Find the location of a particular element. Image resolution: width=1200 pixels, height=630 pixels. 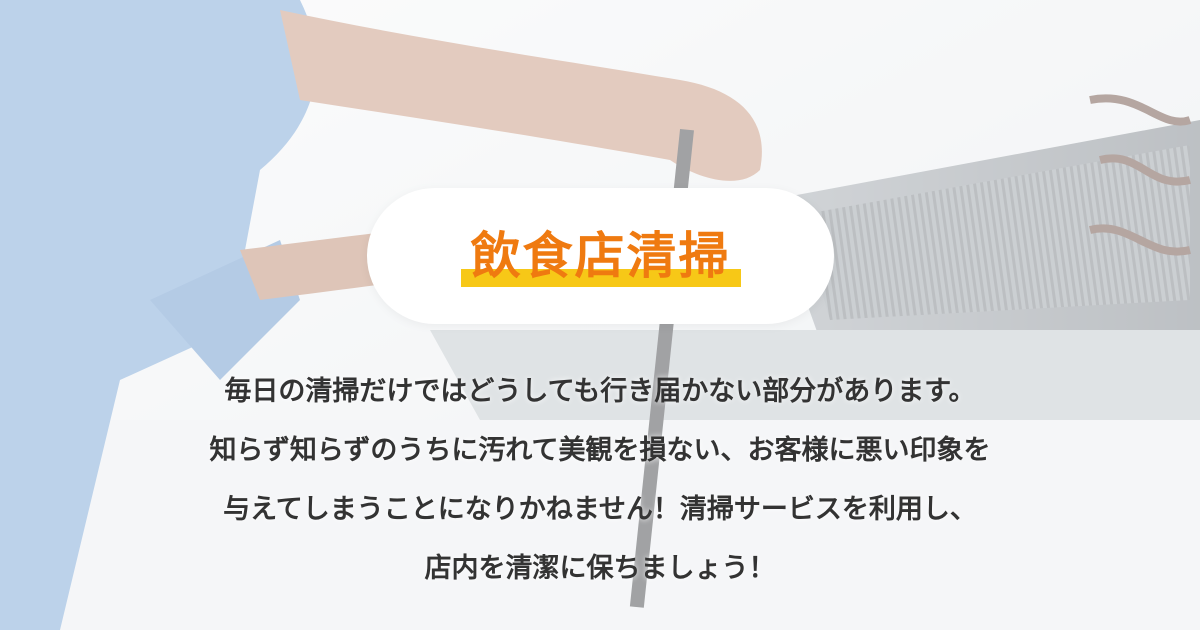

title-pill: 飲食店清掃 is located at coordinates (600, 256).